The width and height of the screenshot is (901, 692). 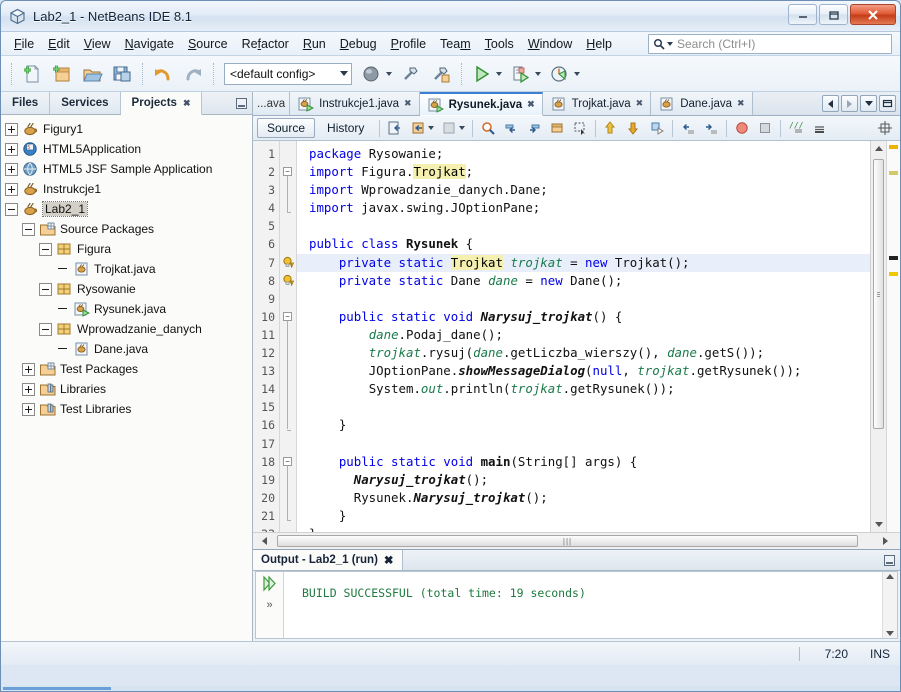 I want to click on search-dropdown-icon, so click(x=670, y=44).